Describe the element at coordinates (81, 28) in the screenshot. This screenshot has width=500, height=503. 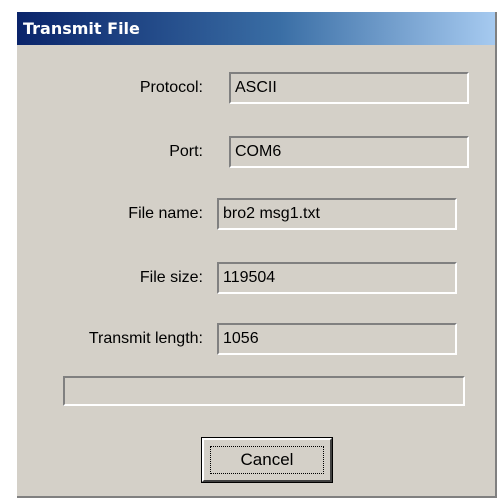
I see `window-title: Transmit File` at that location.